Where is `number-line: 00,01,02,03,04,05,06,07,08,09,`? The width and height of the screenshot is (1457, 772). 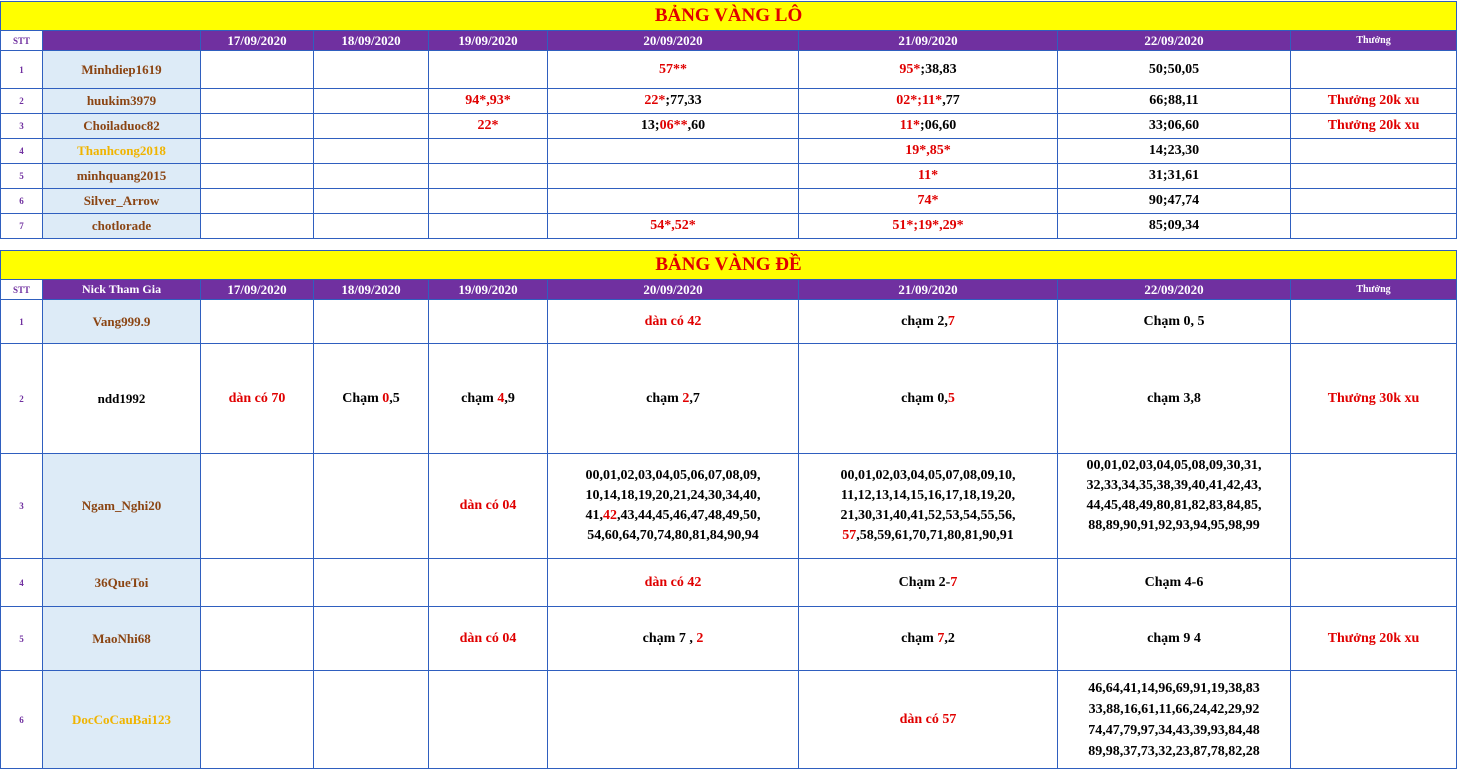
number-line: 00,01,02,03,04,05,06,07,08,09, is located at coordinates (673, 475).